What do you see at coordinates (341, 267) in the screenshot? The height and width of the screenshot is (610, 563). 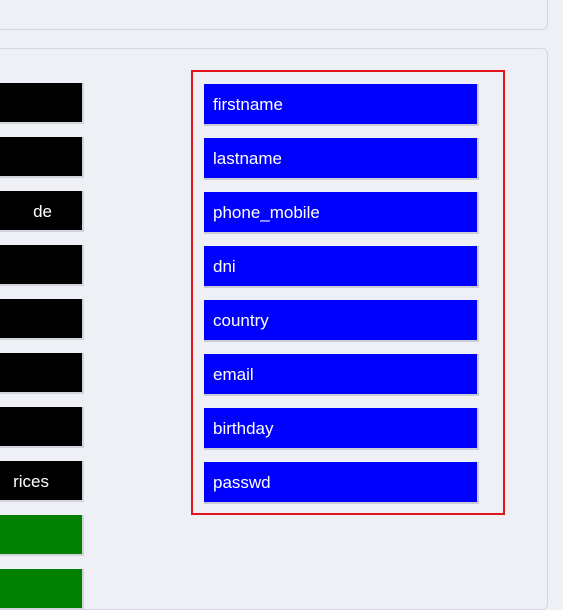 I see `selected-field-dni: dni` at bounding box center [341, 267].